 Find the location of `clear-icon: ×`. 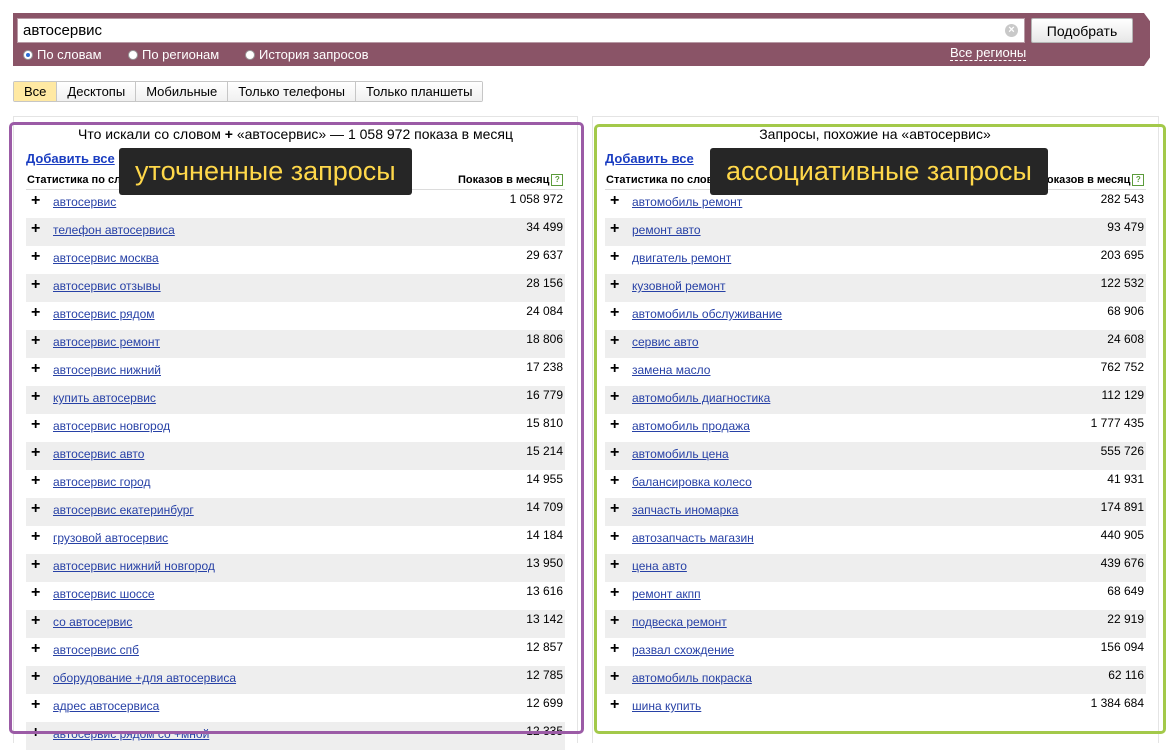

clear-icon: × is located at coordinates (1011, 30).